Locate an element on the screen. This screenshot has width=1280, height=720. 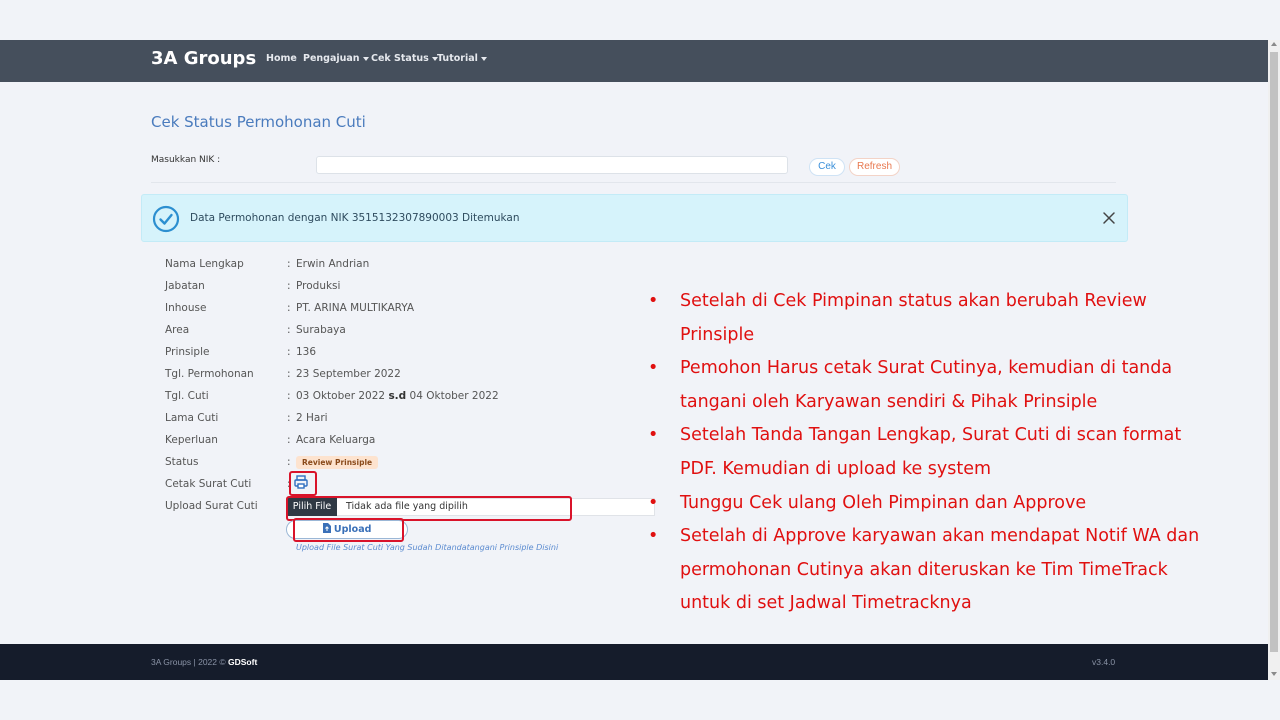
detail-value: Erwin Andrian is located at coordinates (333, 264).